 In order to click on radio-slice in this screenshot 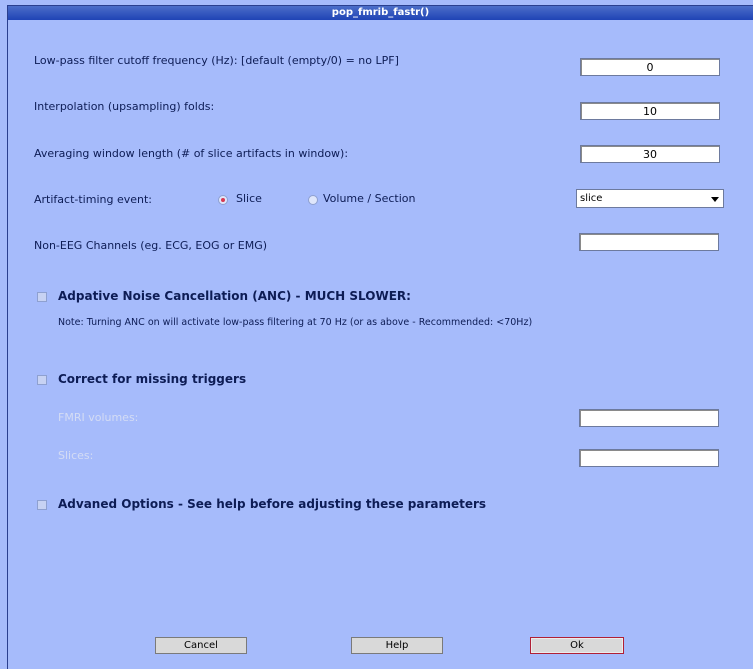, I will do `click(223, 200)`.